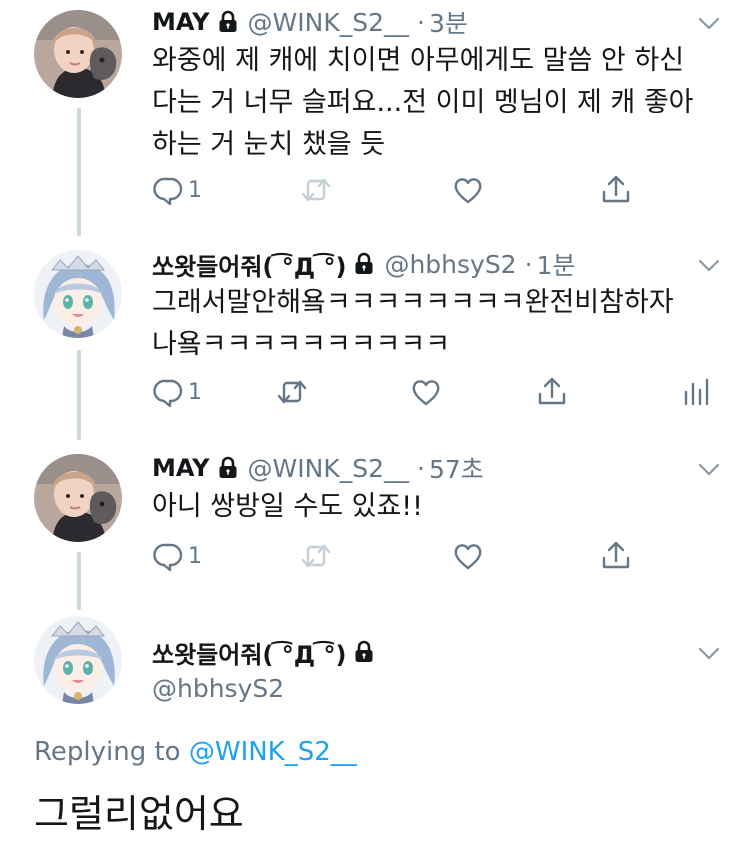  What do you see at coordinates (273, 752) in the screenshot?
I see `replying-to-link: @WINK_S2__` at bounding box center [273, 752].